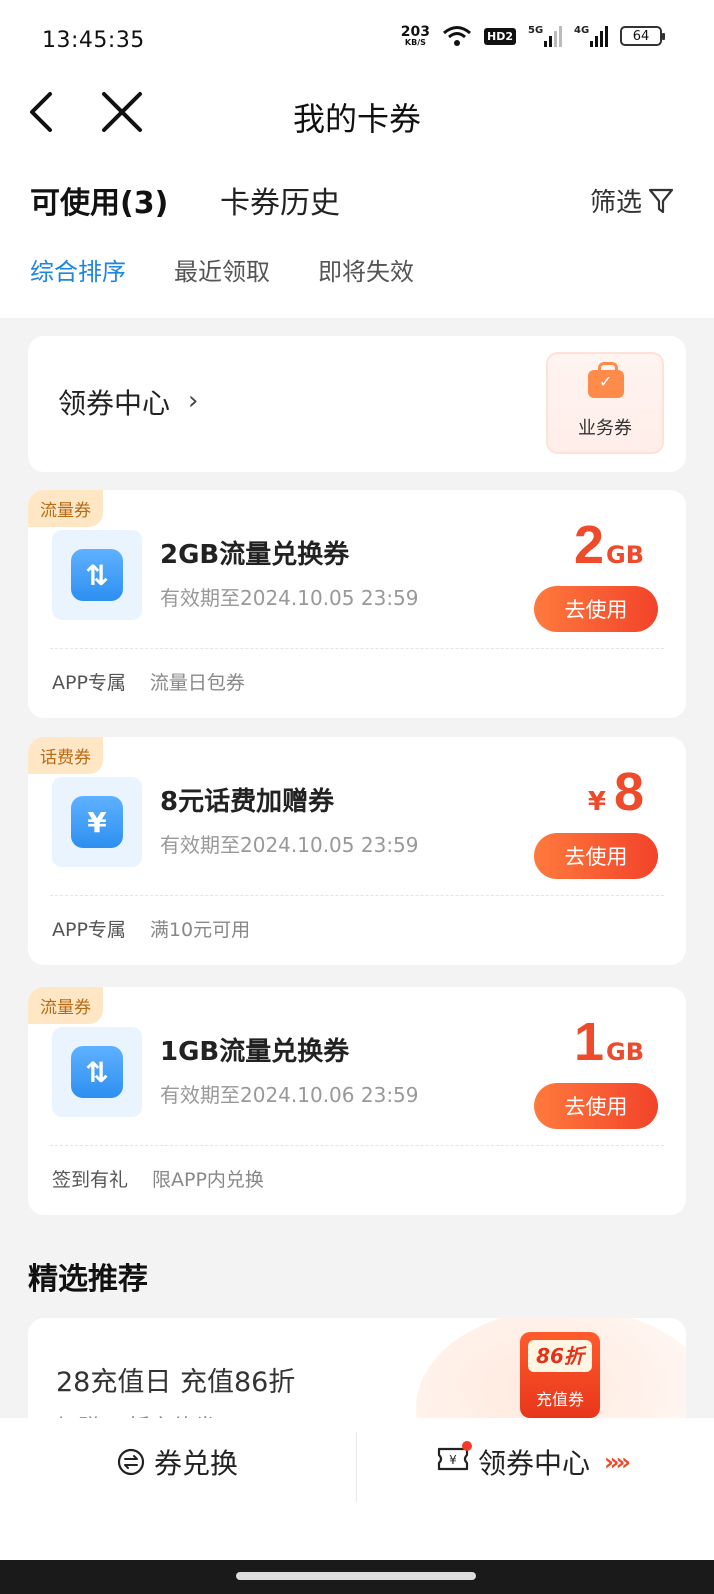 The width and height of the screenshot is (714, 1594). Describe the element at coordinates (200, 930) in the screenshot. I see `coupon-condition: 满10元可用` at that location.